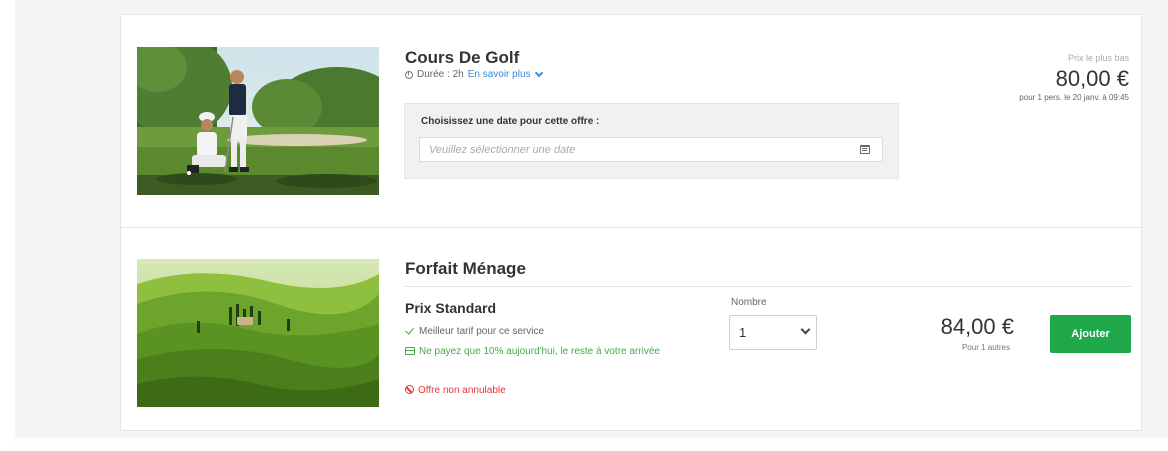  What do you see at coordinates (410, 351) in the screenshot?
I see `card-icon` at bounding box center [410, 351].